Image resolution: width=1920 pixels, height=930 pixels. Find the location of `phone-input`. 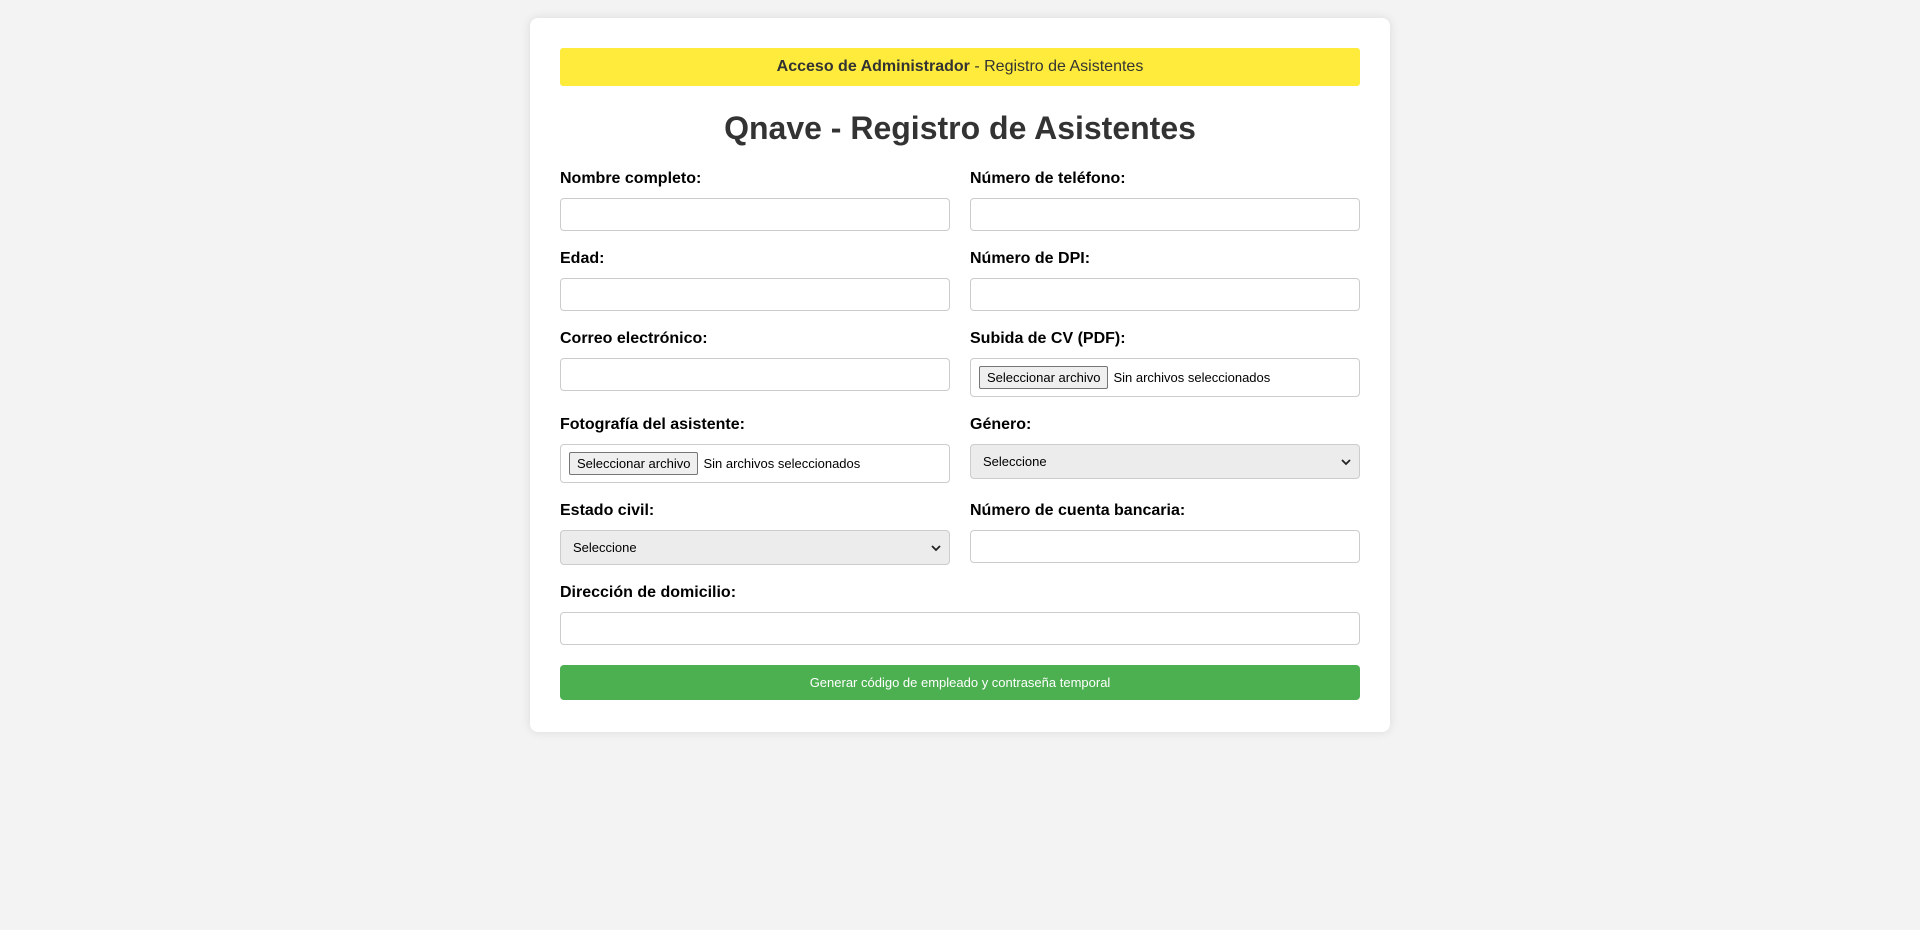

phone-input is located at coordinates (1165, 214).